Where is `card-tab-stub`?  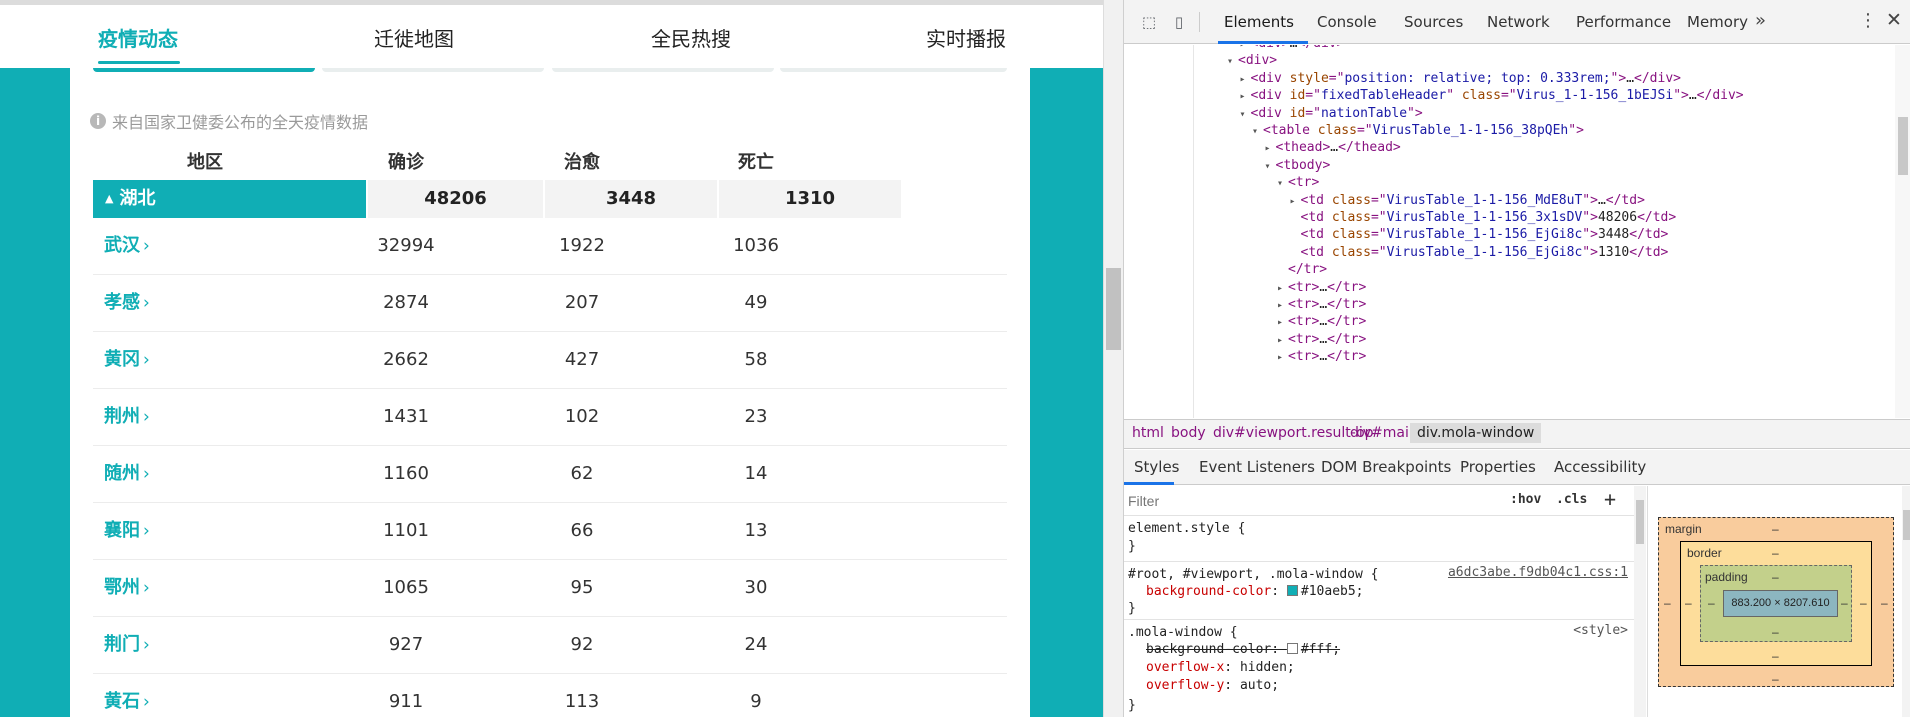
card-tab-stub is located at coordinates (893, 70).